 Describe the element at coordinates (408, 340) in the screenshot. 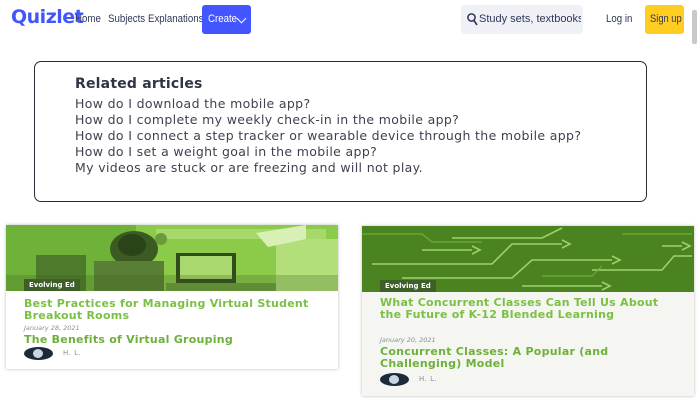

I see `article-date: January 20, 2021` at that location.